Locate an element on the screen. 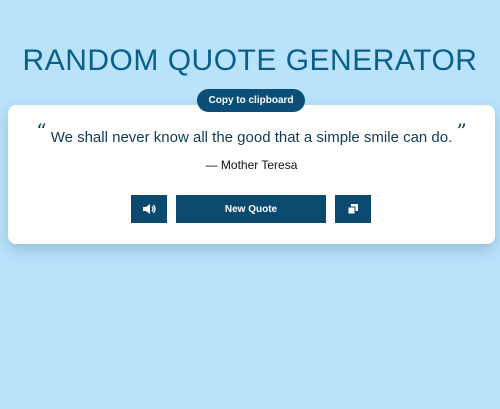 This screenshot has width=500, height=409. new-quote-button: New Quote is located at coordinates (251, 209).